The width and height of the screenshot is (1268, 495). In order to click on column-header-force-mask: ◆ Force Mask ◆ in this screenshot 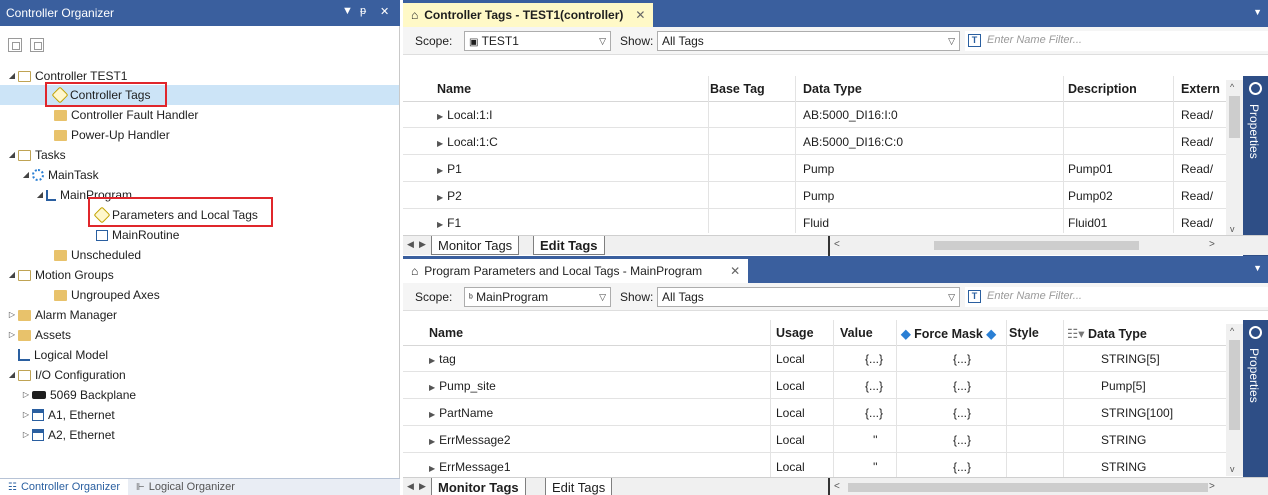, I will do `click(948, 333)`.